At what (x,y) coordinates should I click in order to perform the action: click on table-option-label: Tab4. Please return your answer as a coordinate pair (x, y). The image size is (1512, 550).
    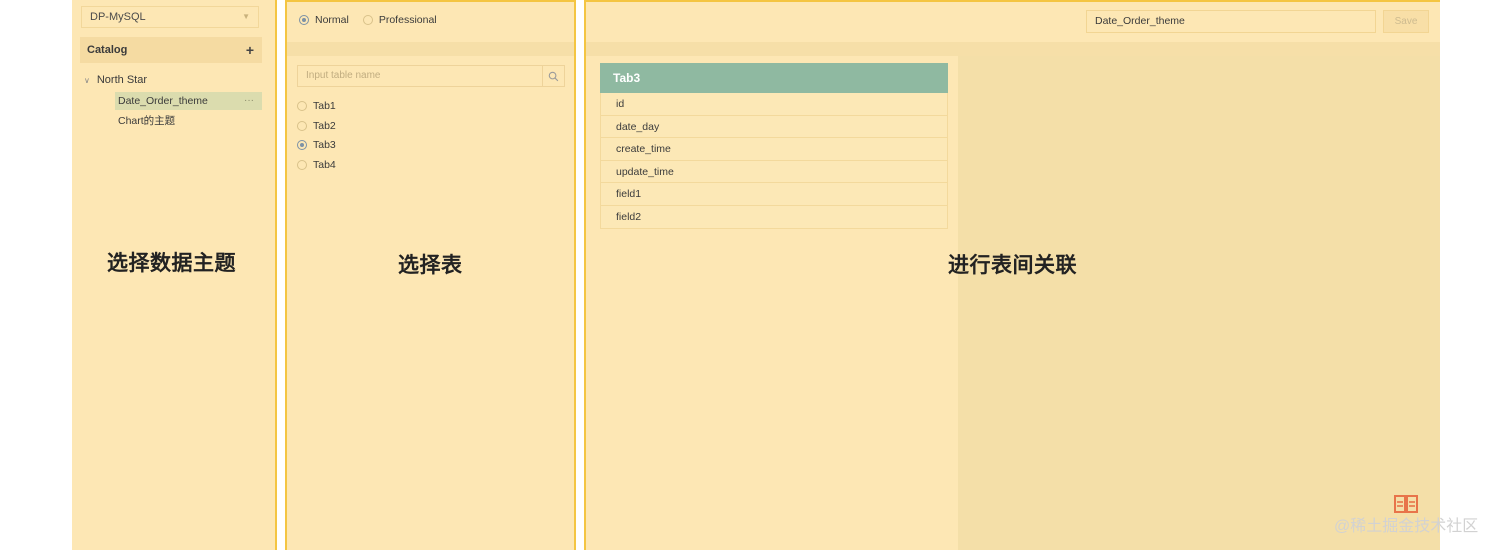
    Looking at the image, I should click on (324, 165).